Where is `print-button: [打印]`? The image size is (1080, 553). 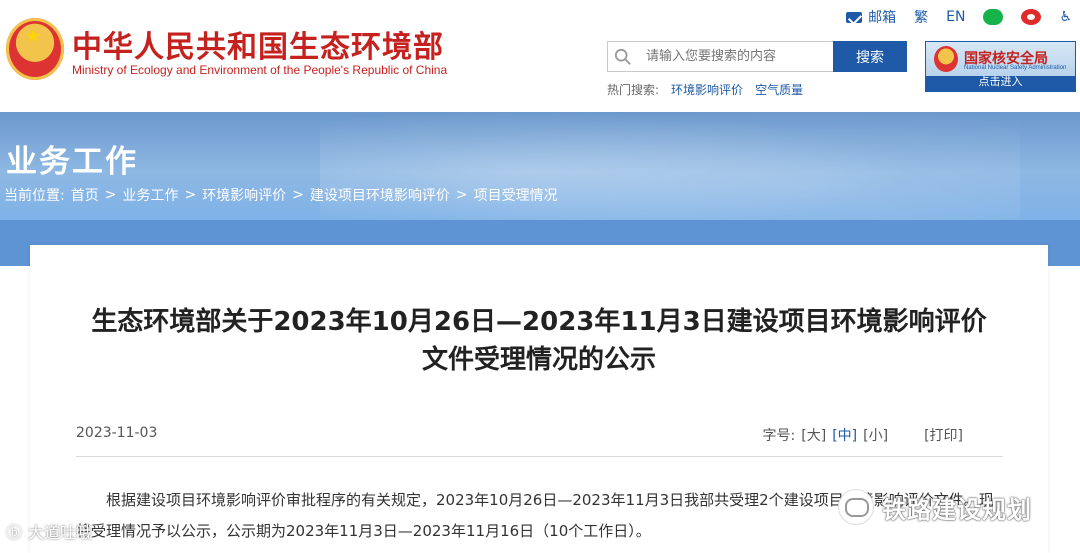
print-button: [打印] is located at coordinates (943, 435).